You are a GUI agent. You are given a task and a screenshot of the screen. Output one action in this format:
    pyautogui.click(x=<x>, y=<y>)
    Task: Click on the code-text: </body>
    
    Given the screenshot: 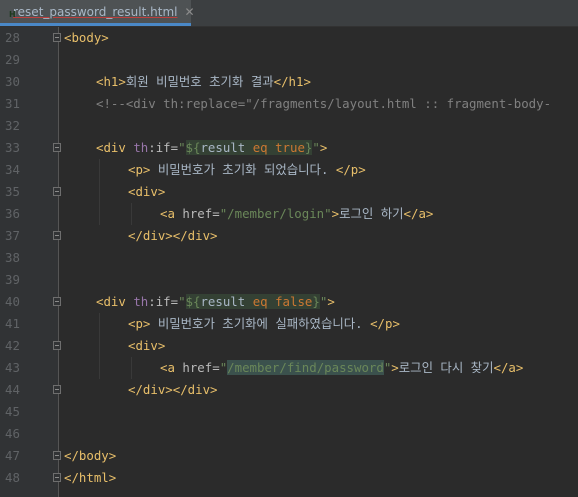 What is the action you would take?
    pyautogui.click(x=90, y=456)
    